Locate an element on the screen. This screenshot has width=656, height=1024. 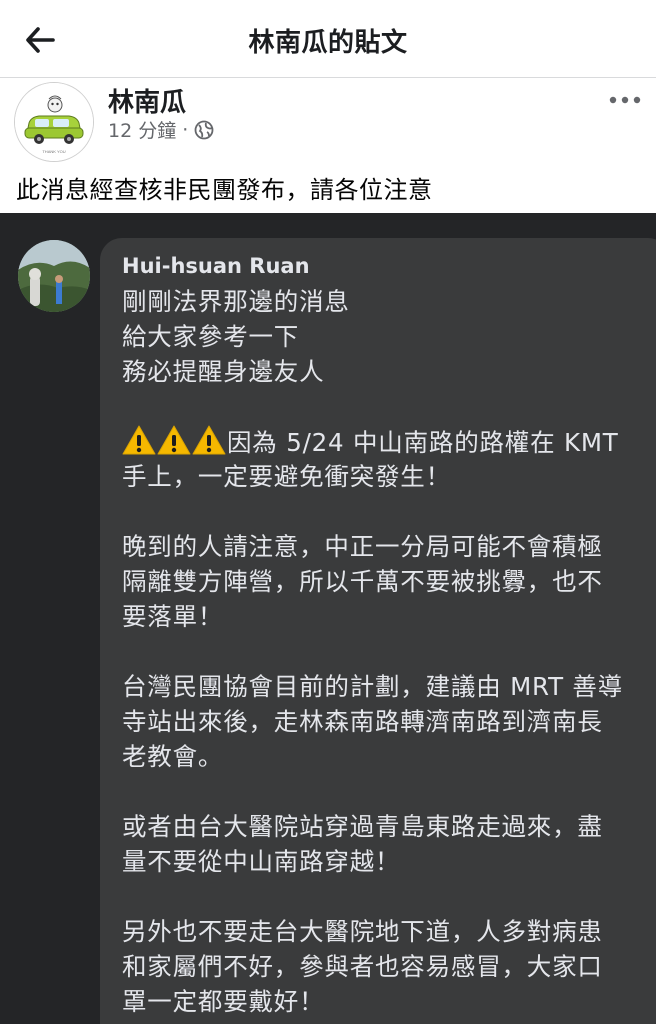
comment-line: 手上，一定要避免衝突發生！ is located at coordinates (286, 476).